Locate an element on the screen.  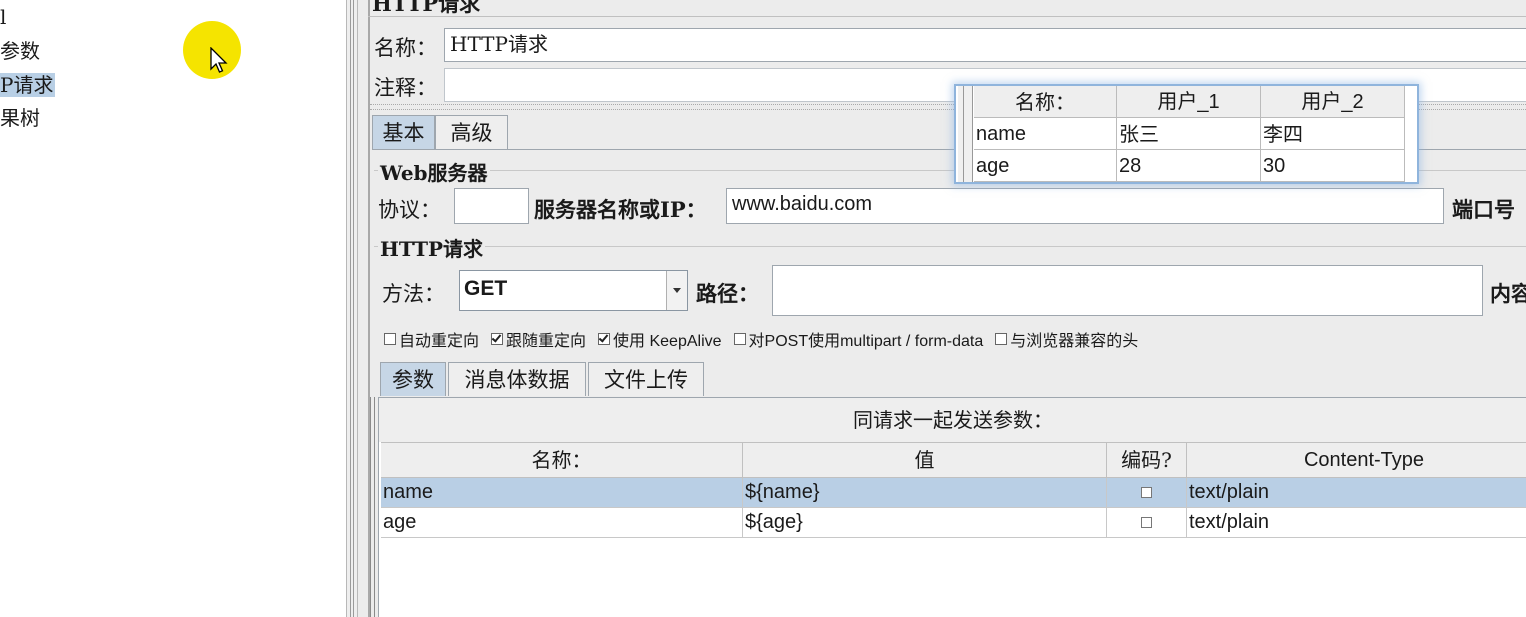
popup-cell: 28 is located at coordinates (1189, 166).